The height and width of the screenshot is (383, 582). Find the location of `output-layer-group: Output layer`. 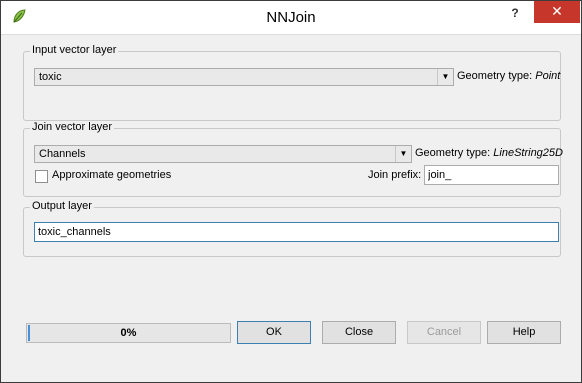

output-layer-group: Output layer is located at coordinates (292, 228).